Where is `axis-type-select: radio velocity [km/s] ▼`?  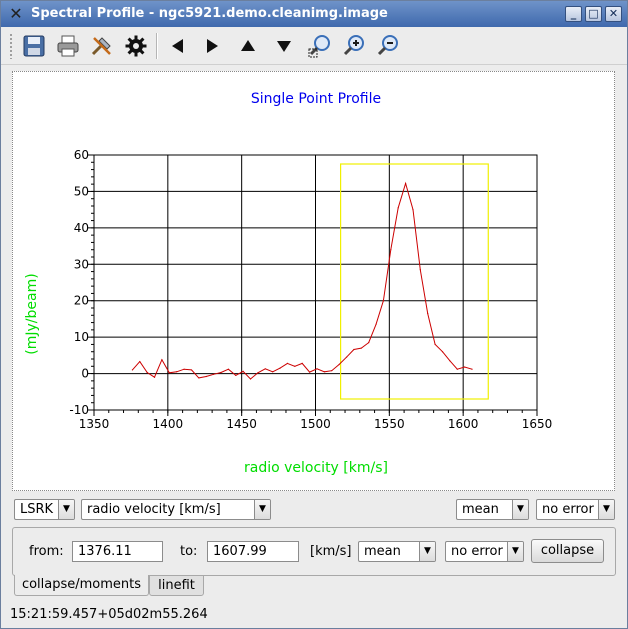 axis-type-select: radio velocity [km/s] ▼ is located at coordinates (176, 509).